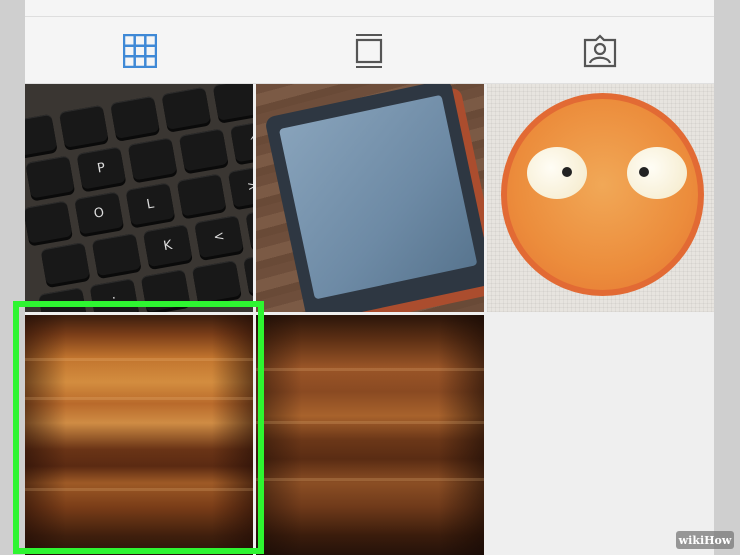 Image resolution: width=740 pixels, height=555 pixels. Describe the element at coordinates (567, 172) in the screenshot. I see `left-pupil` at that location.